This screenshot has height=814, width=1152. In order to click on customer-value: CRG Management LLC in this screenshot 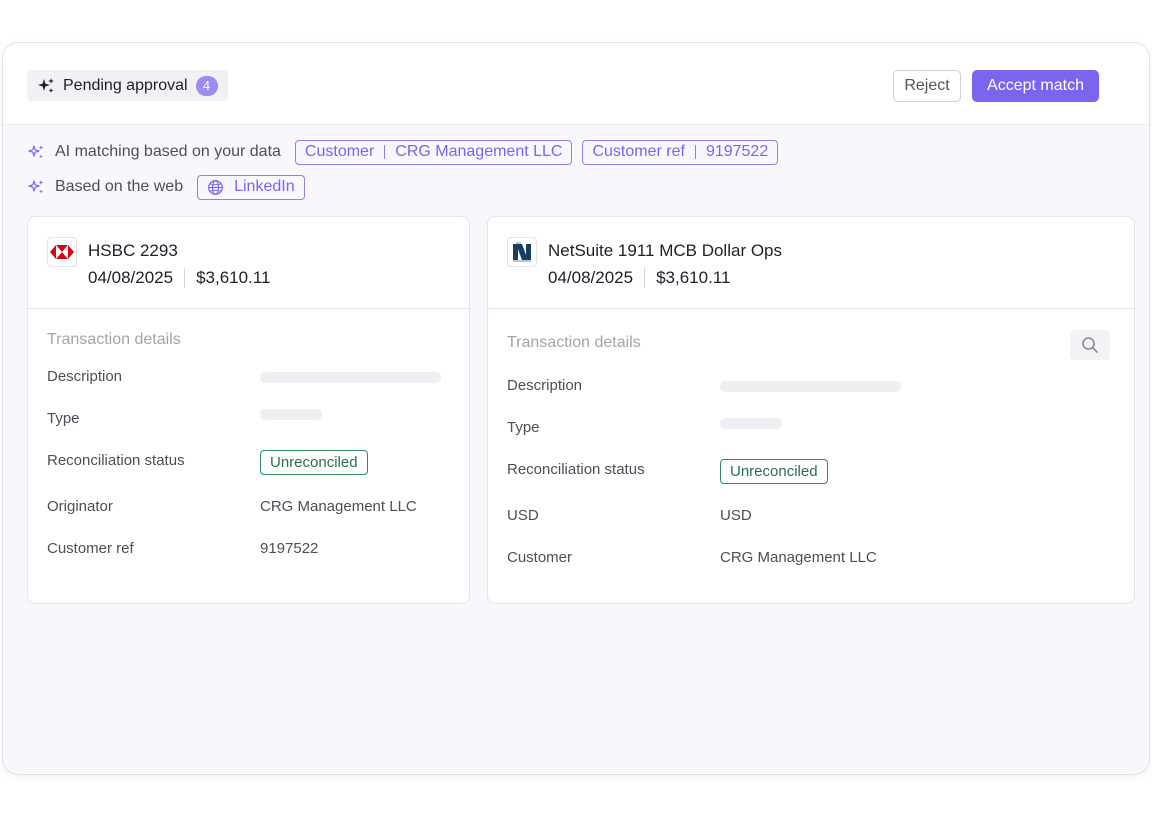, I will do `click(798, 557)`.